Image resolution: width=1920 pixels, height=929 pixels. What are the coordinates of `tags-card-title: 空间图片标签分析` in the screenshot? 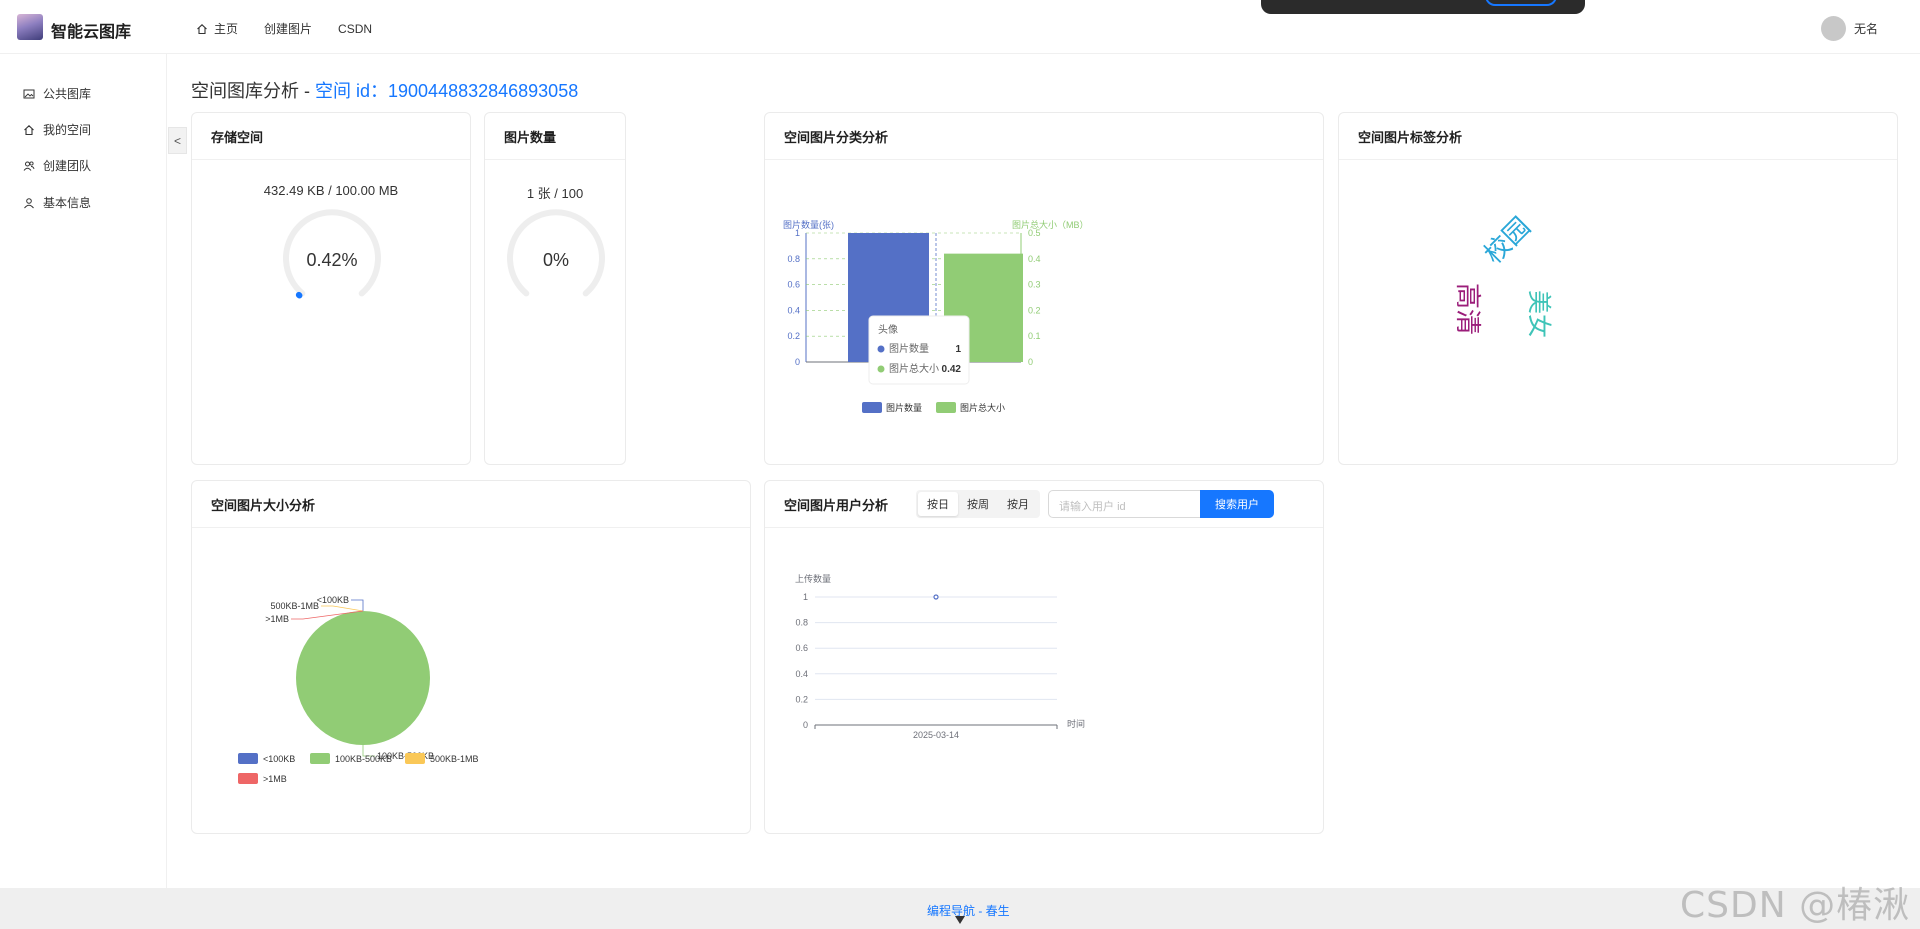 It's located at (1618, 136).